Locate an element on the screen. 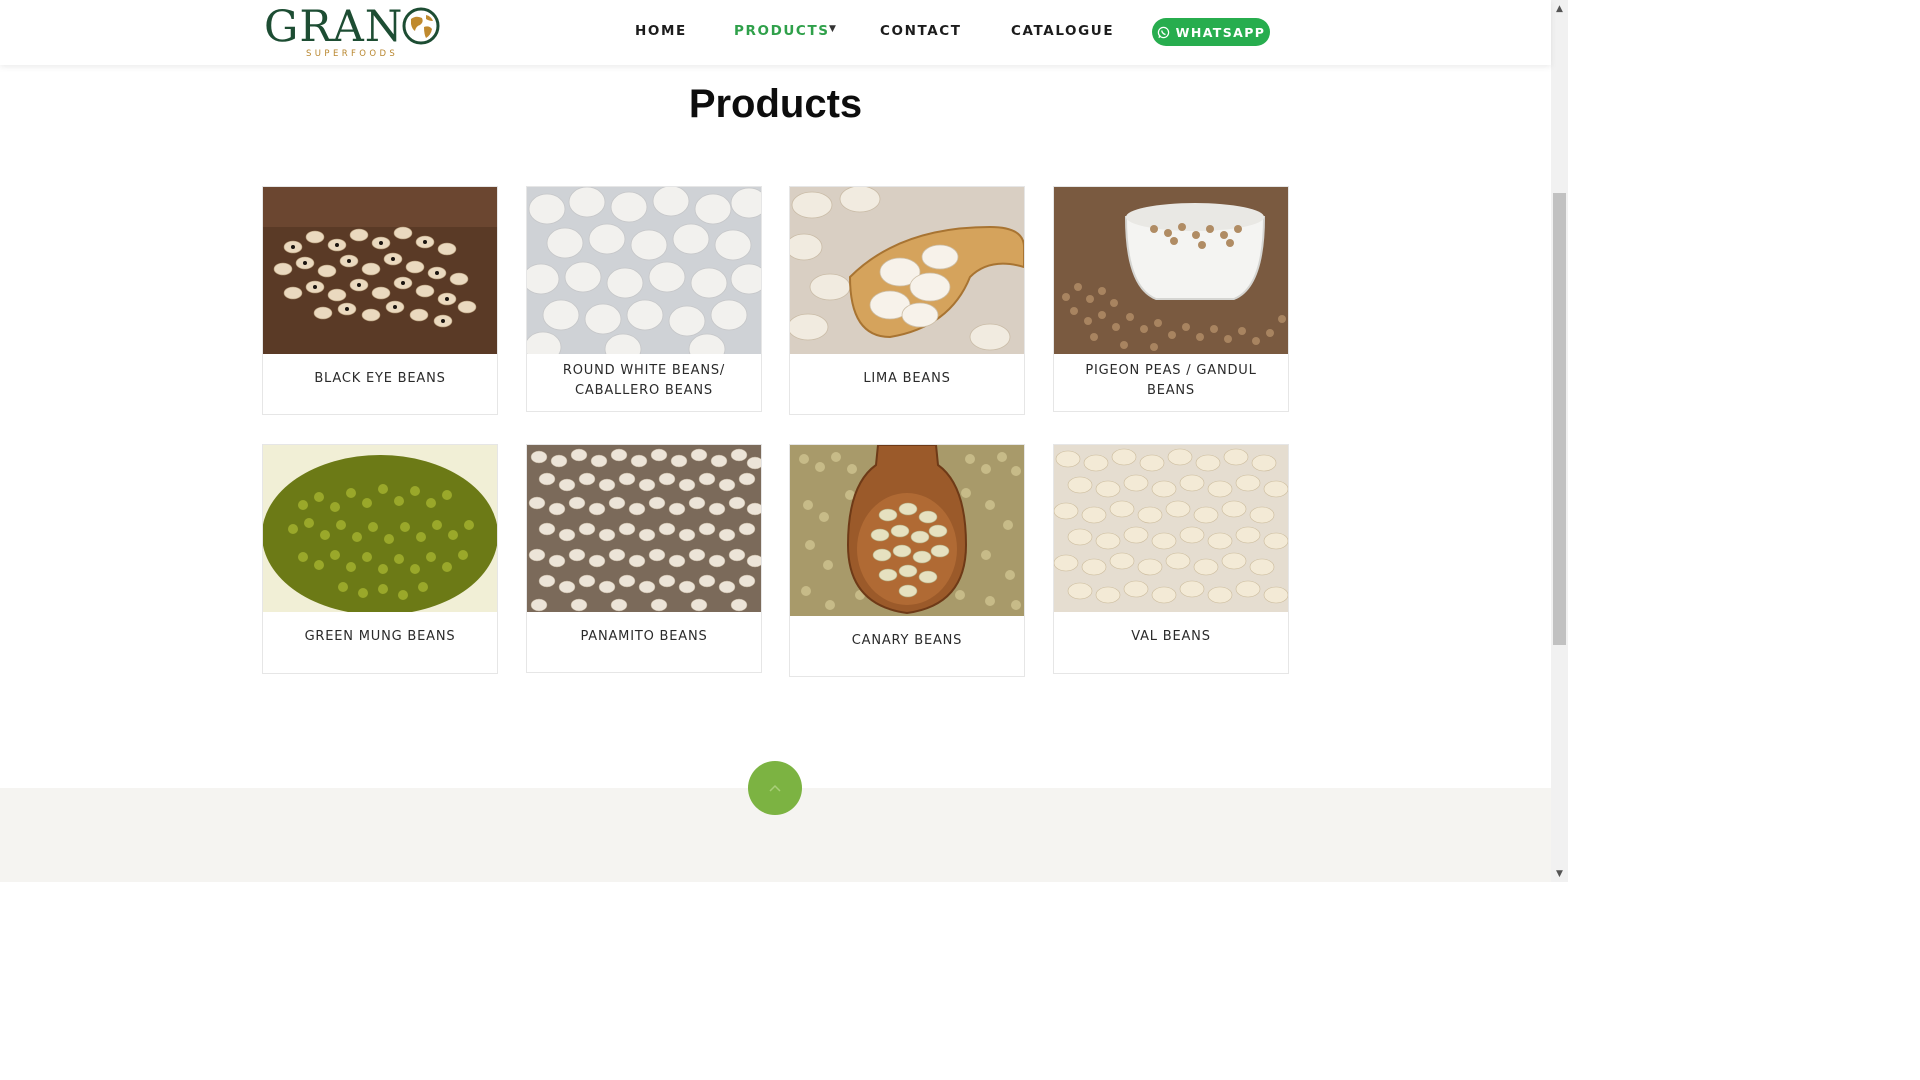 The height and width of the screenshot is (1080, 1920). panamito-beans-image is located at coordinates (644, 528).